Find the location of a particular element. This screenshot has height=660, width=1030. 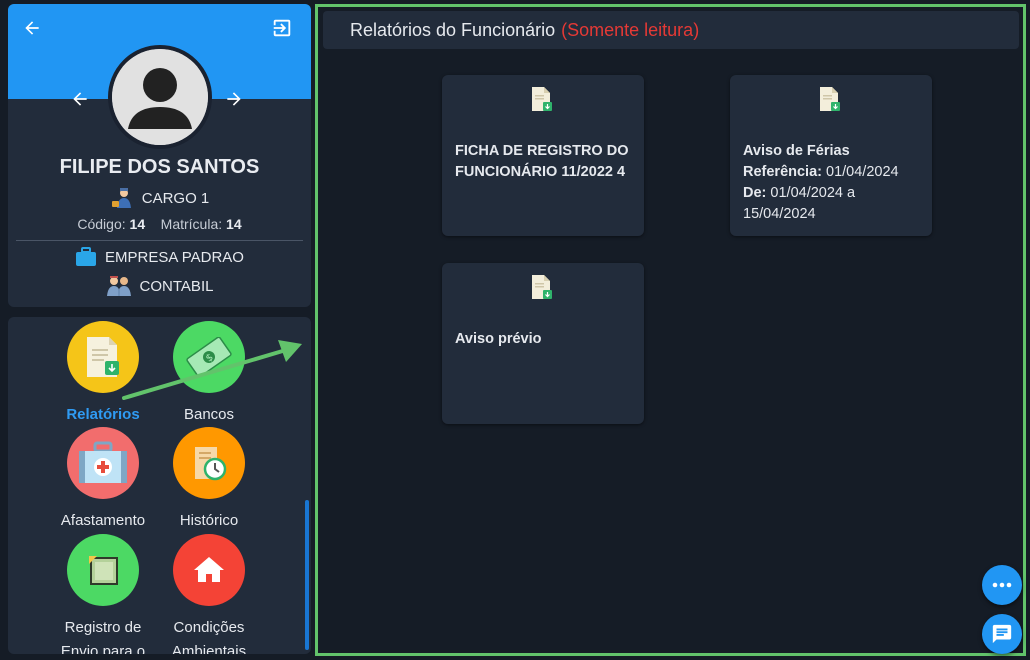

chat-button is located at coordinates (1002, 634).